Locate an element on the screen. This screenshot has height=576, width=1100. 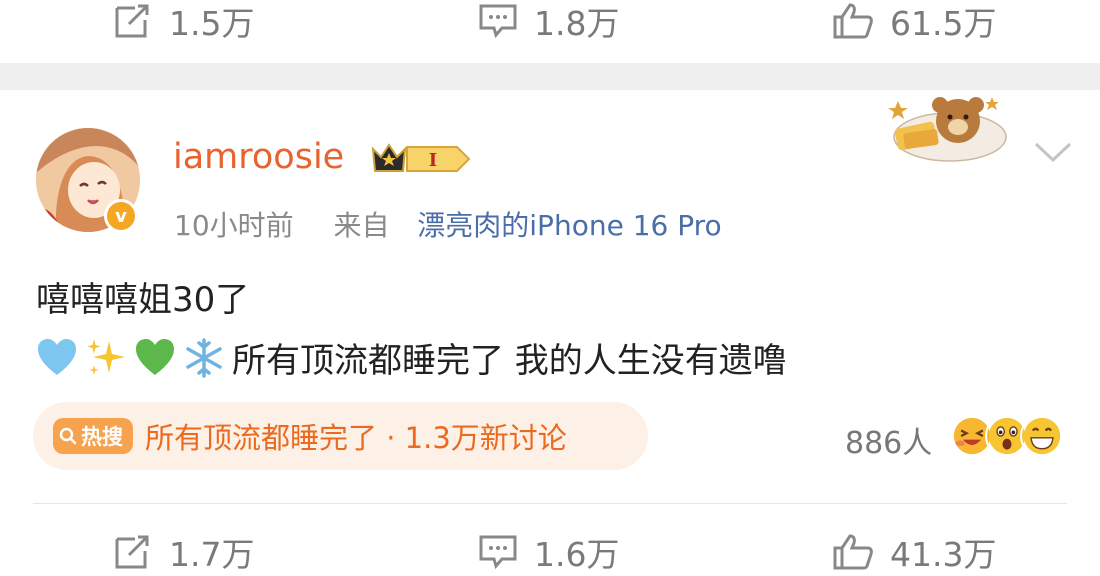
verified-badge-icon: v is located at coordinates (121, 216).